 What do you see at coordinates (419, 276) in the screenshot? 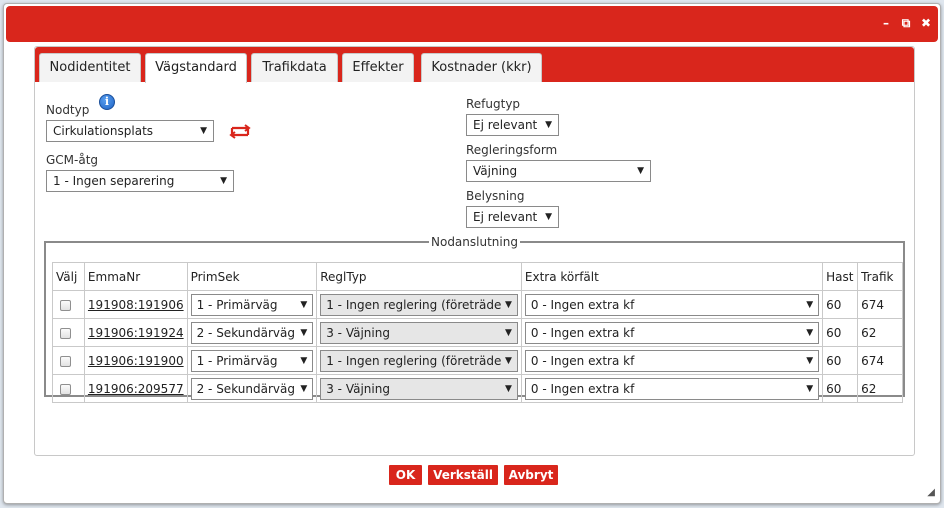
I see `col-header-regltyp: ReglTyp` at bounding box center [419, 276].